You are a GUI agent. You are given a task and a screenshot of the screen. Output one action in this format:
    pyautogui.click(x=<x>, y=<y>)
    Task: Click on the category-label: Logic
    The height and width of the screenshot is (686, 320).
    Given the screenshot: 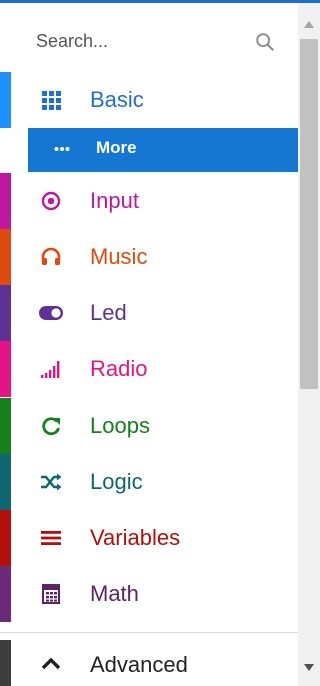 What is the action you would take?
    pyautogui.click(x=116, y=481)
    